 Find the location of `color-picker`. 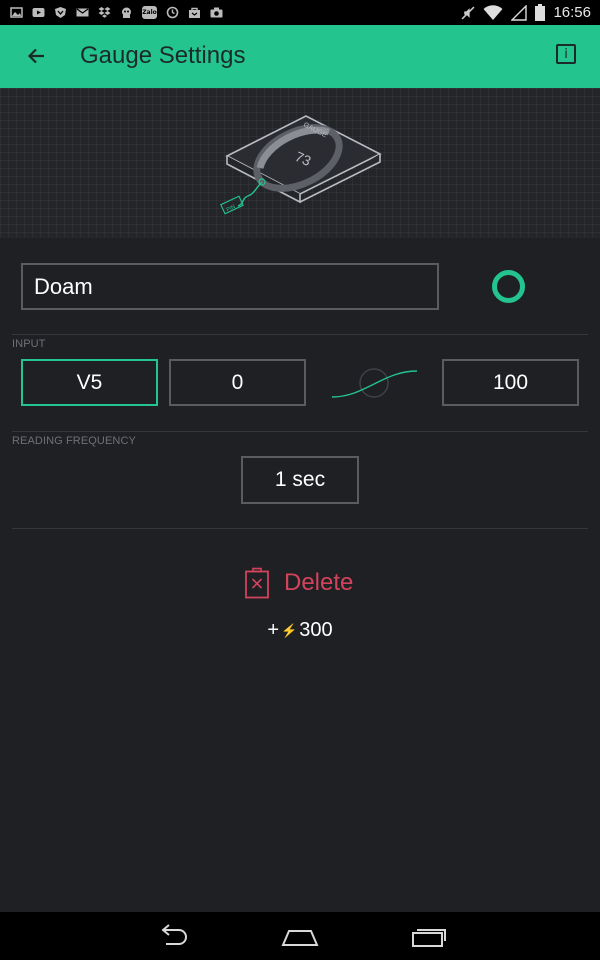

color-picker is located at coordinates (508, 286).